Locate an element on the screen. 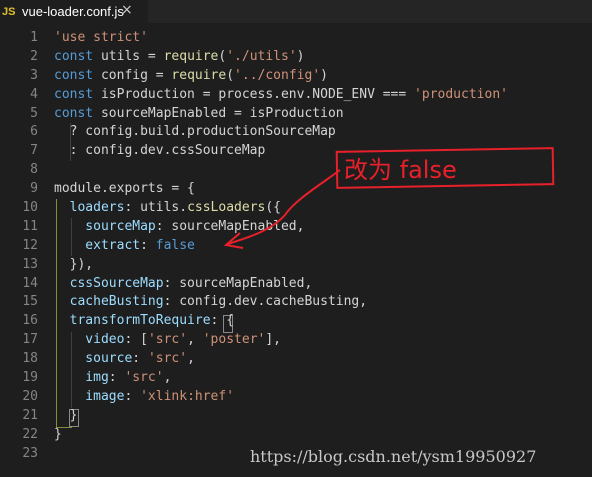 The image size is (592, 477). annotation-text: 改为 false is located at coordinates (400, 170).